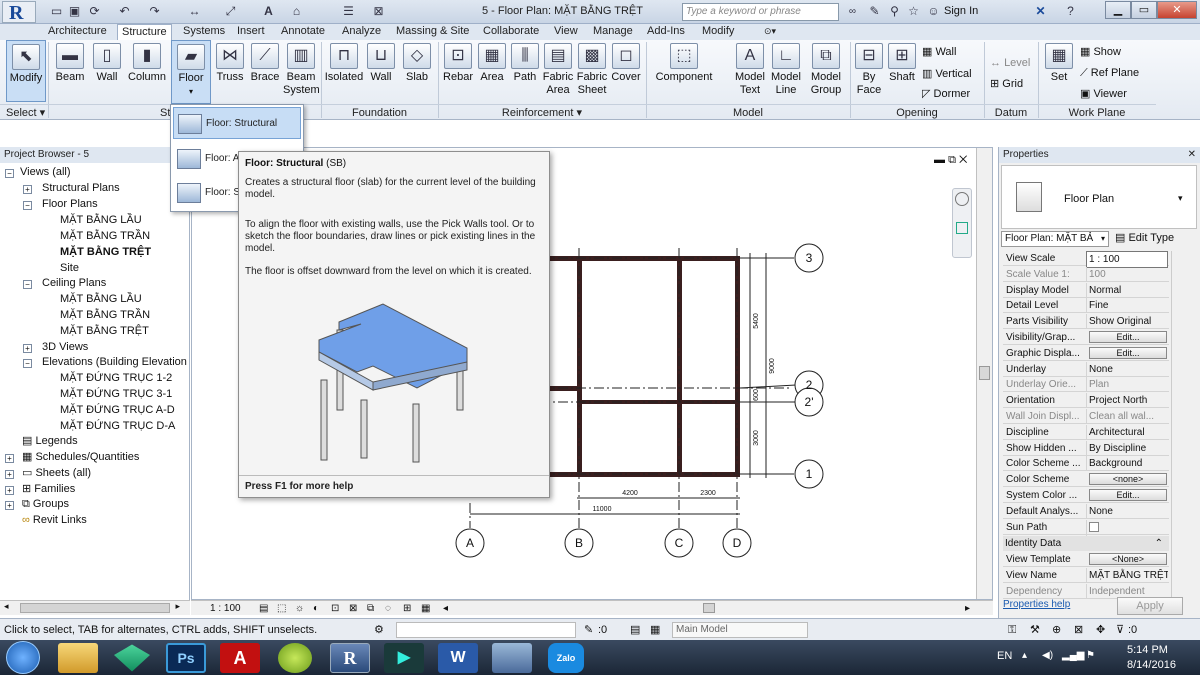 This screenshot has height=675, width=1200. Describe the element at coordinates (378, 11) in the screenshot. I see `close-hidden-icon: ⊠` at that location.